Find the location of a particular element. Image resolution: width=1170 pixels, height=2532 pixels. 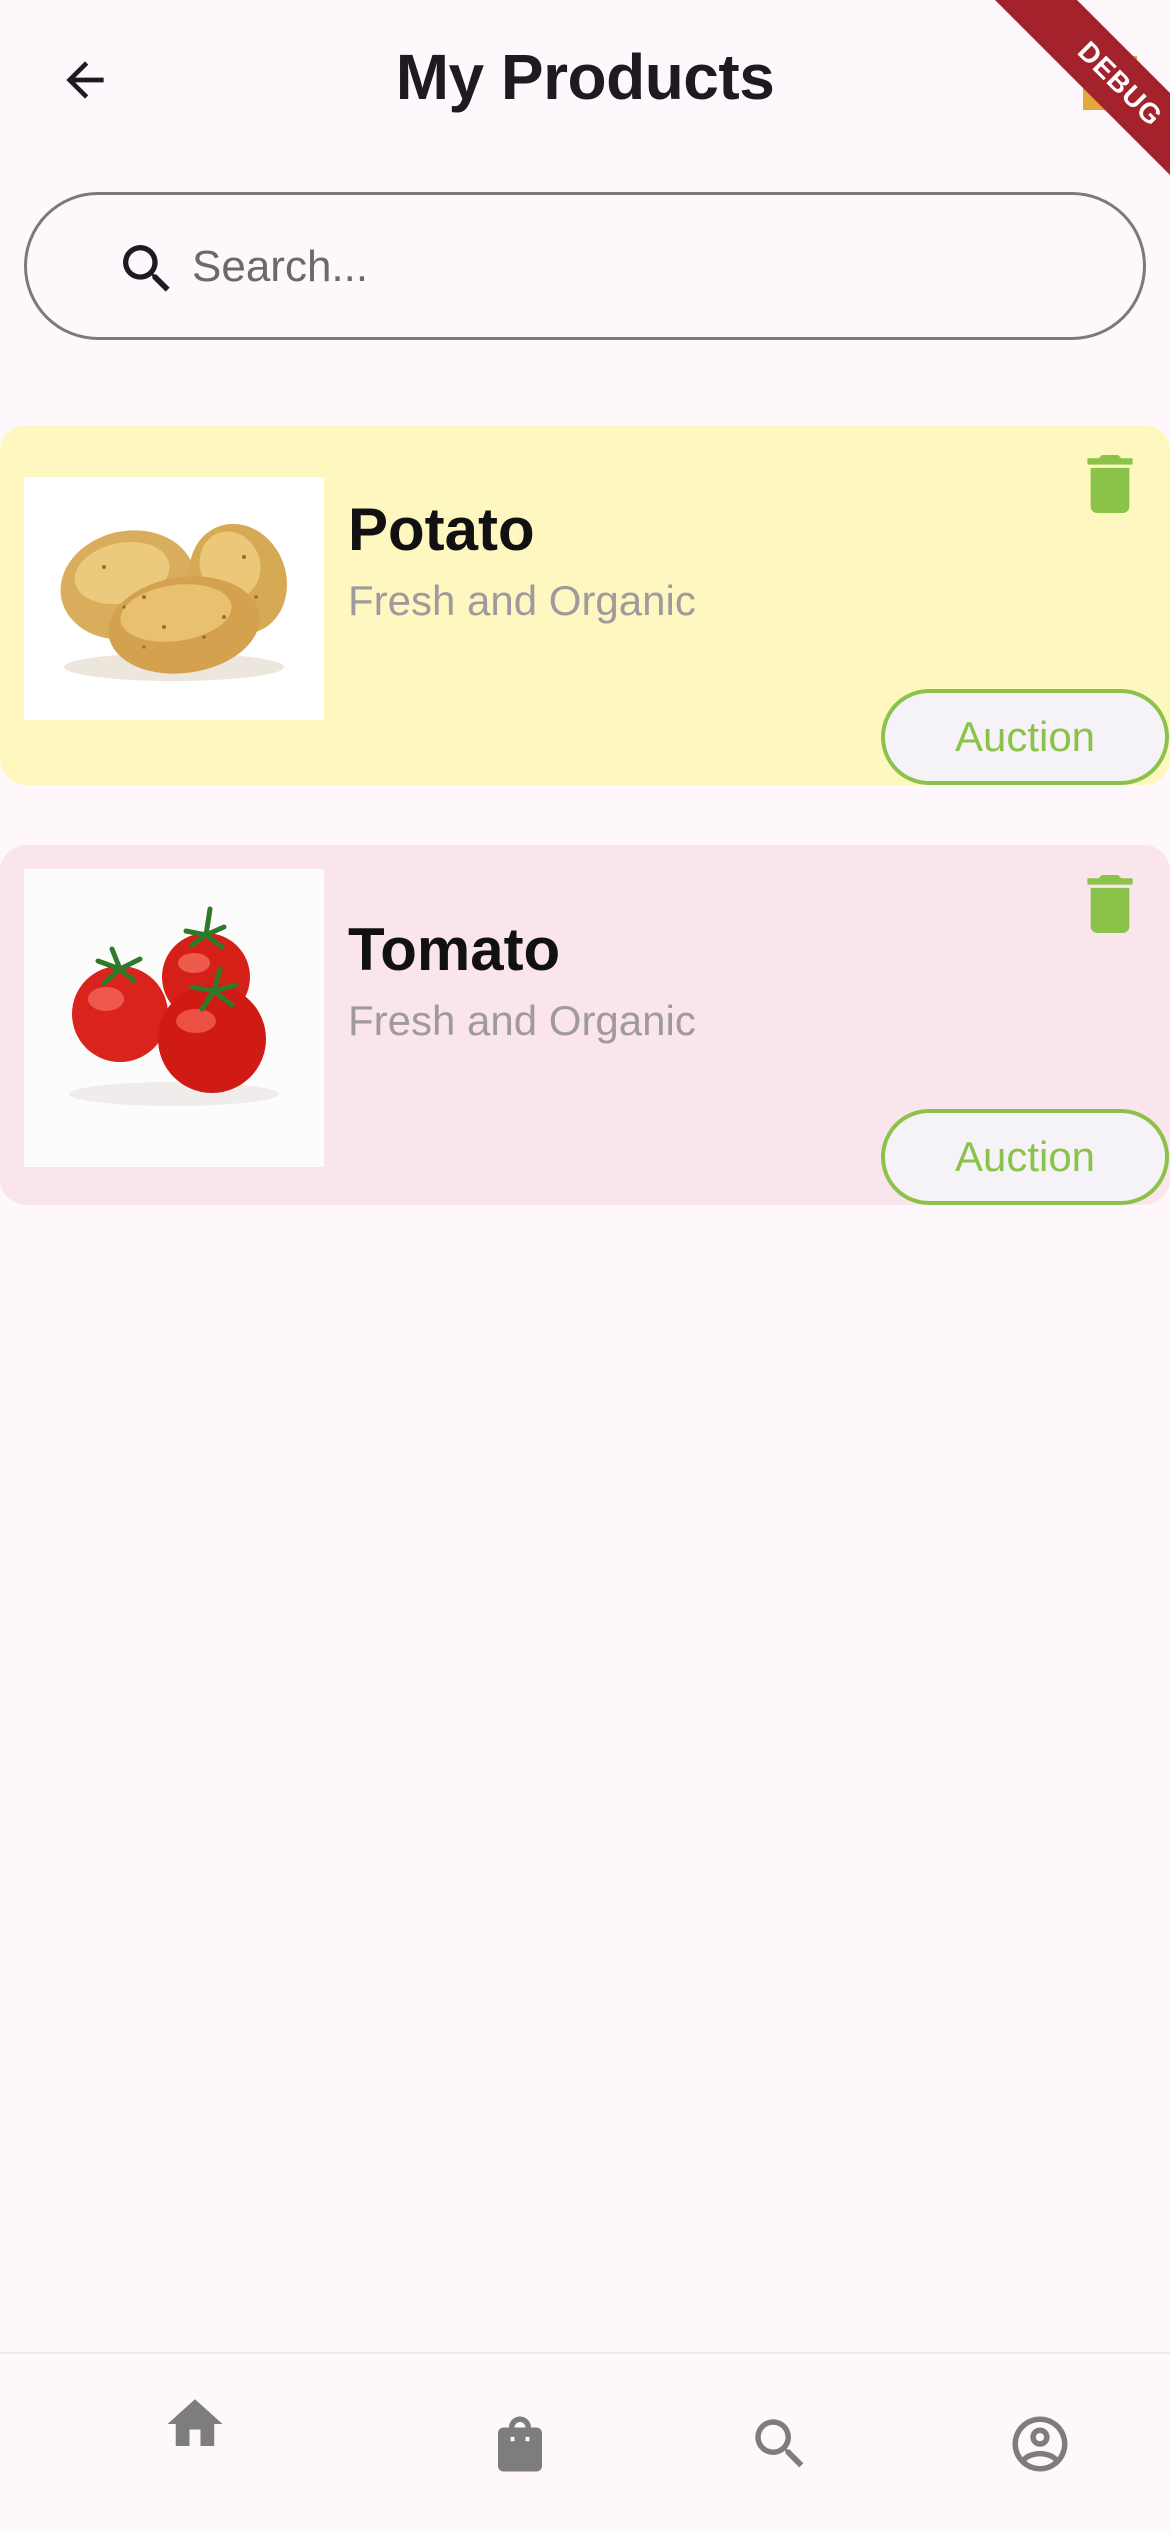

search-input is located at coordinates (642, 267).